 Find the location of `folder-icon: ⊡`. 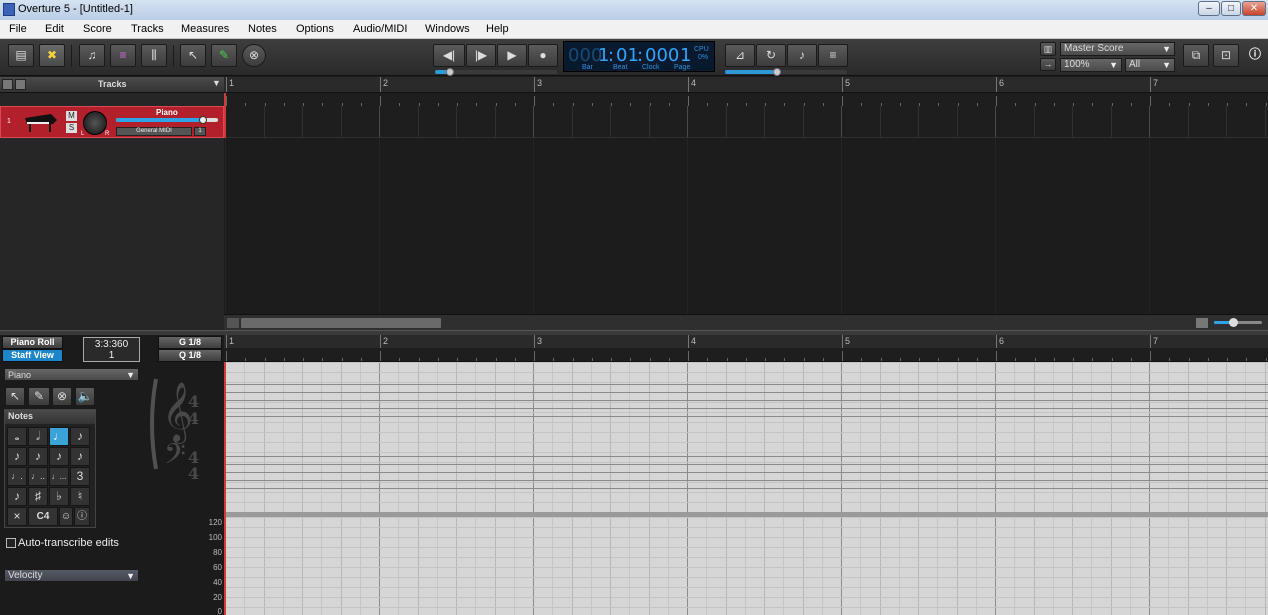

folder-icon: ⊡ is located at coordinates (1226, 55).